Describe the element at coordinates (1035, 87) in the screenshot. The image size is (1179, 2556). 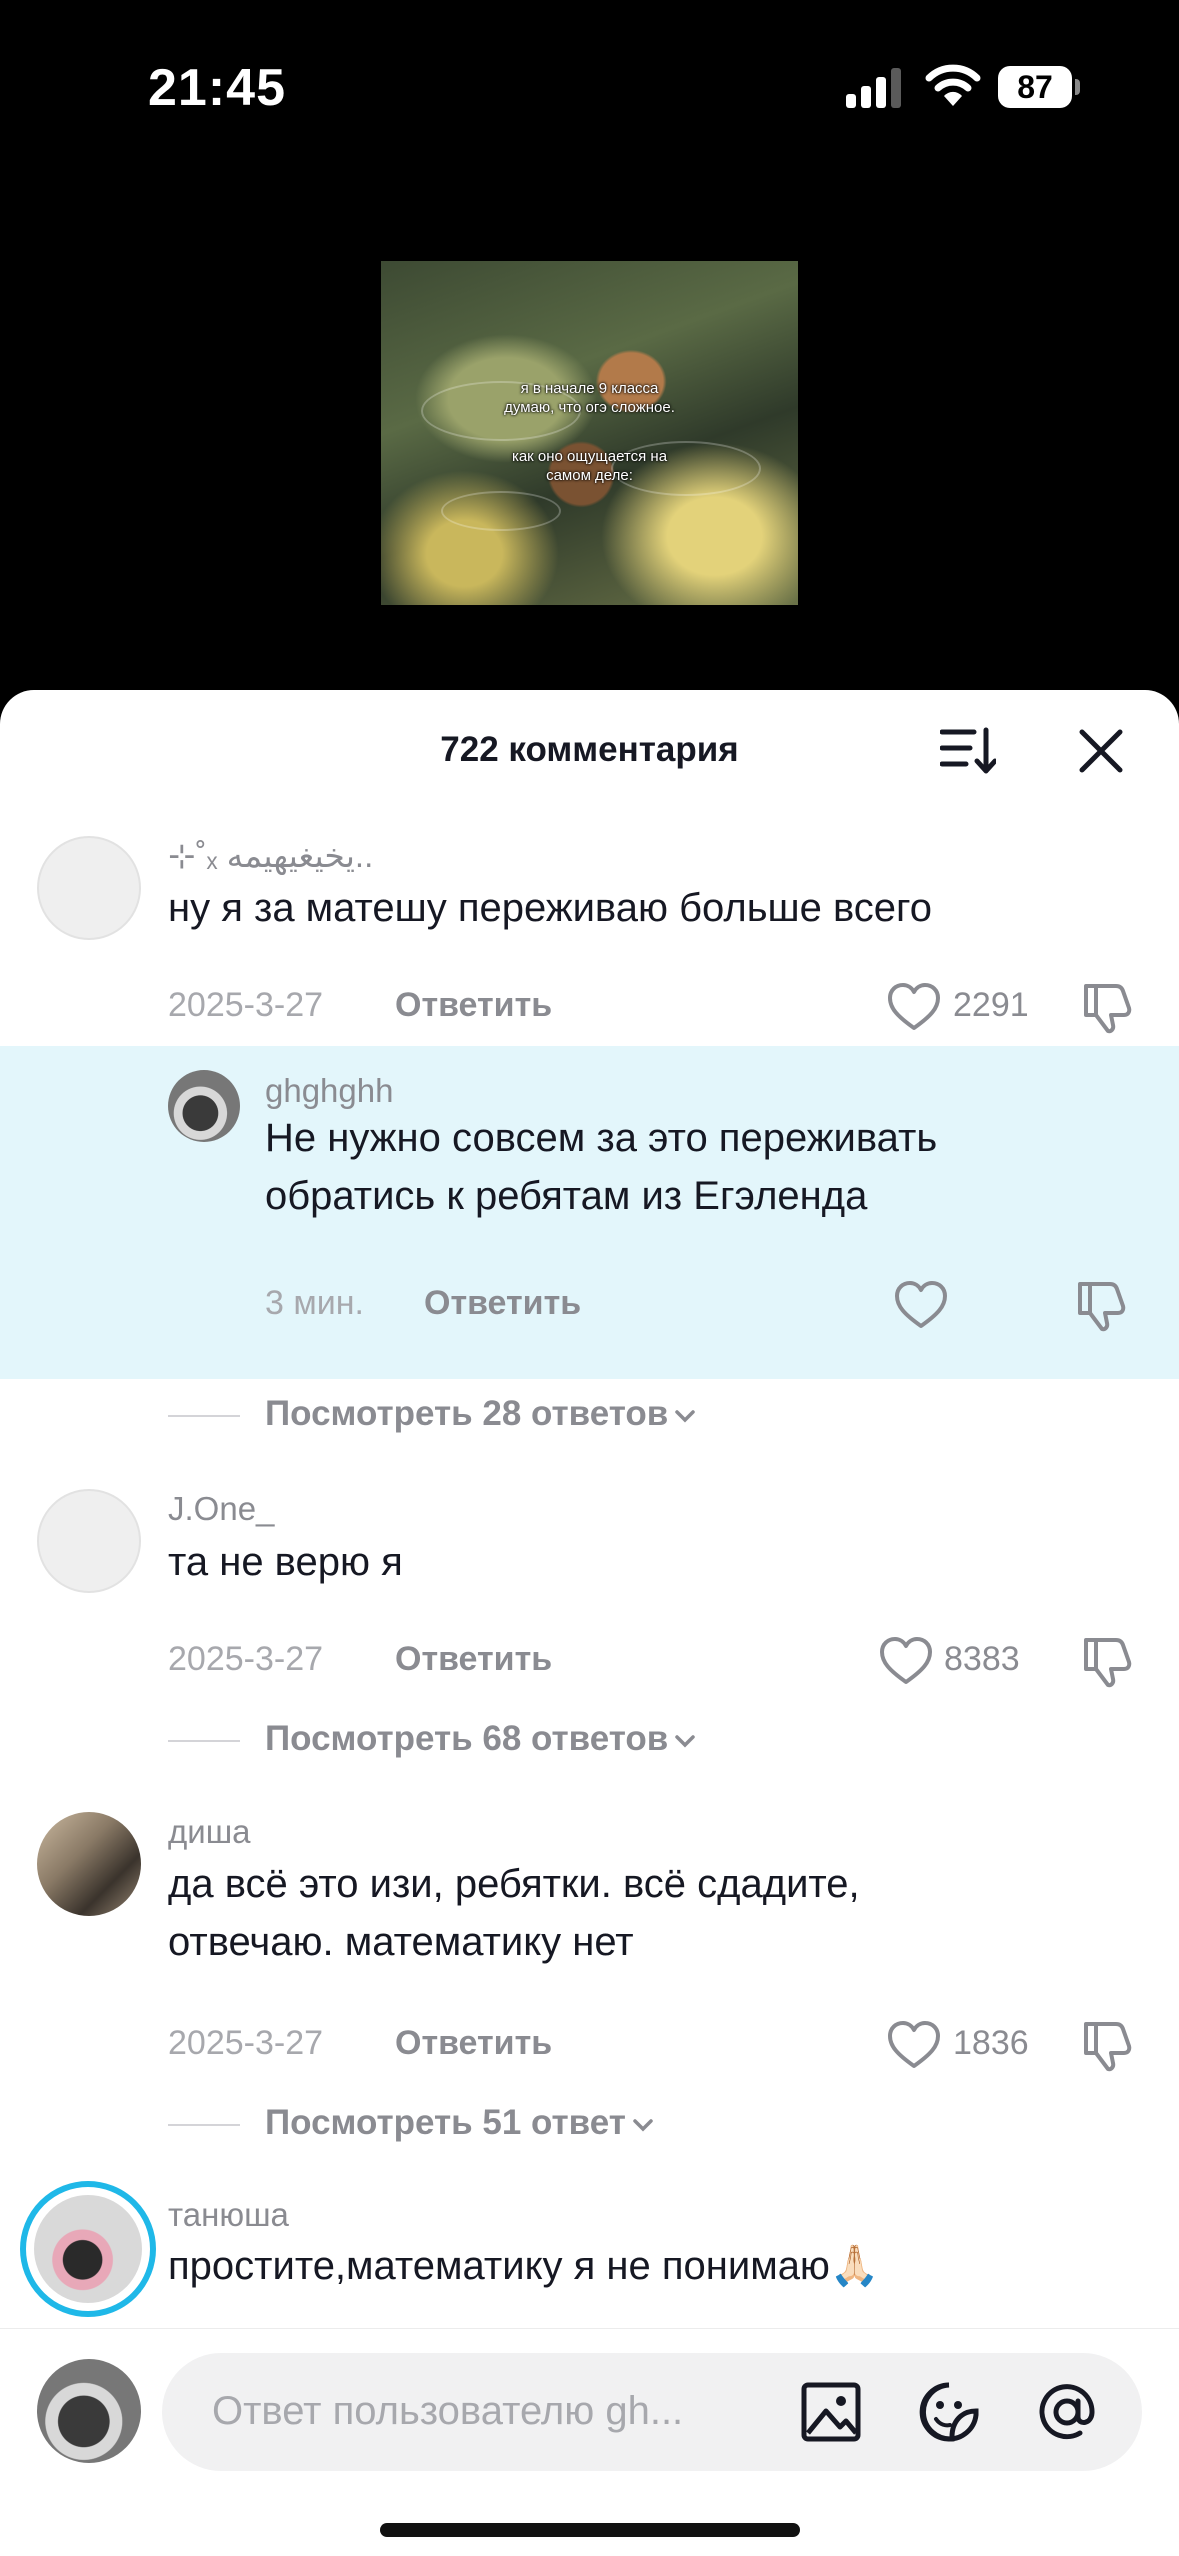
I see `battery-level: 87` at that location.